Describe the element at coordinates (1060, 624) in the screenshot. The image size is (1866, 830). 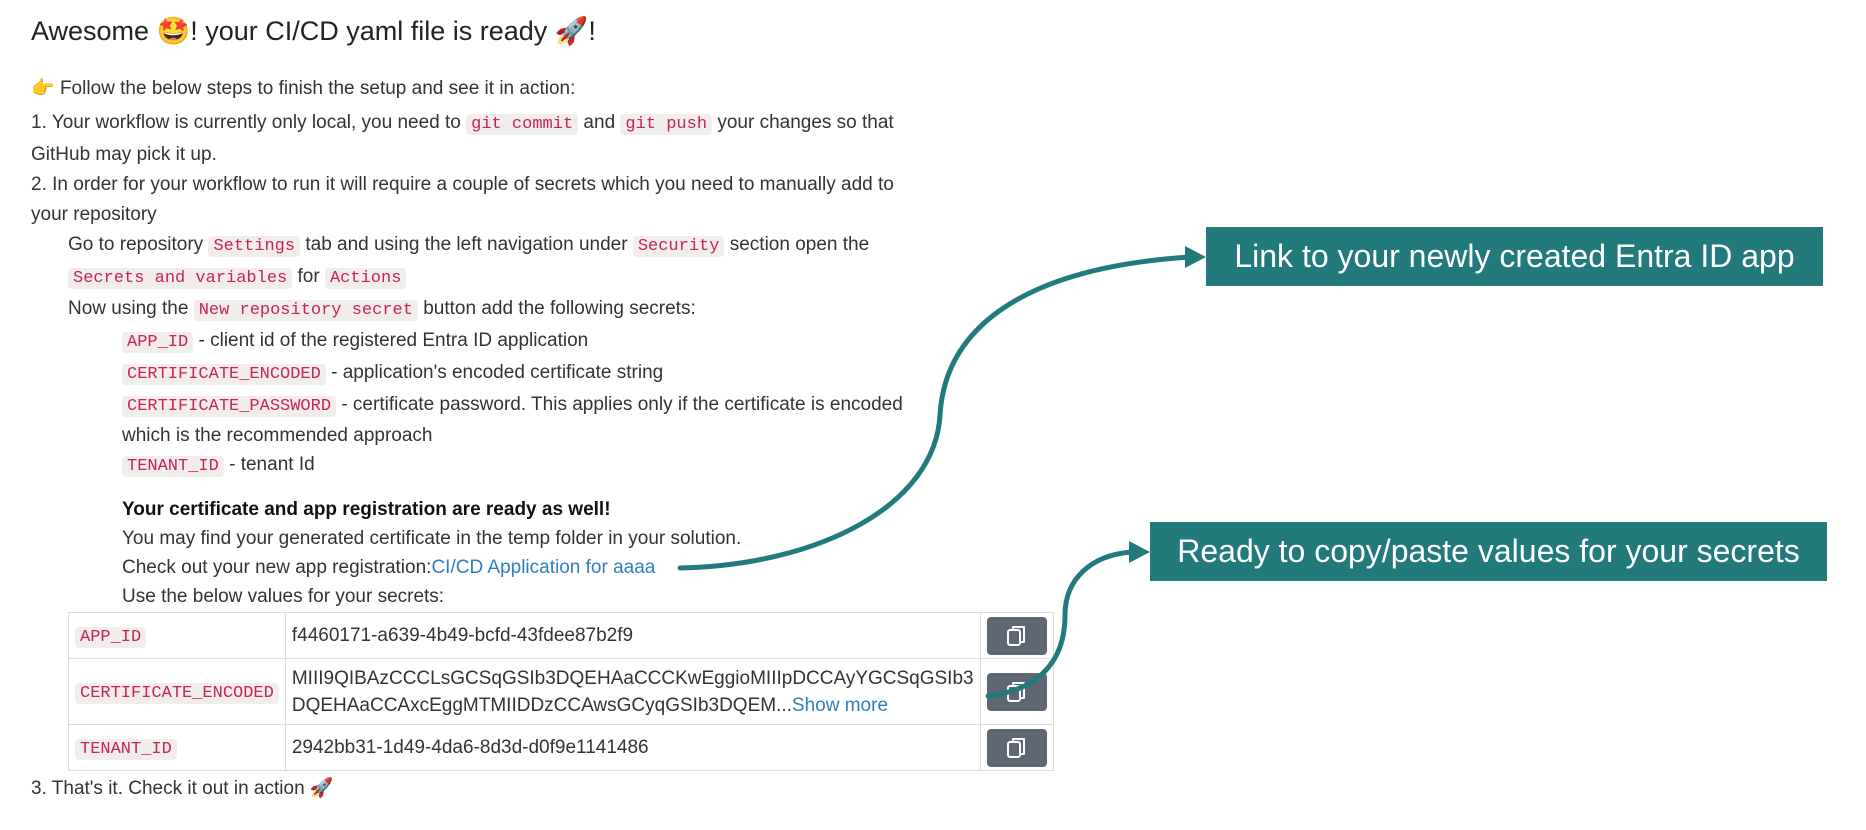
I see `arrow-to-copy-values` at that location.